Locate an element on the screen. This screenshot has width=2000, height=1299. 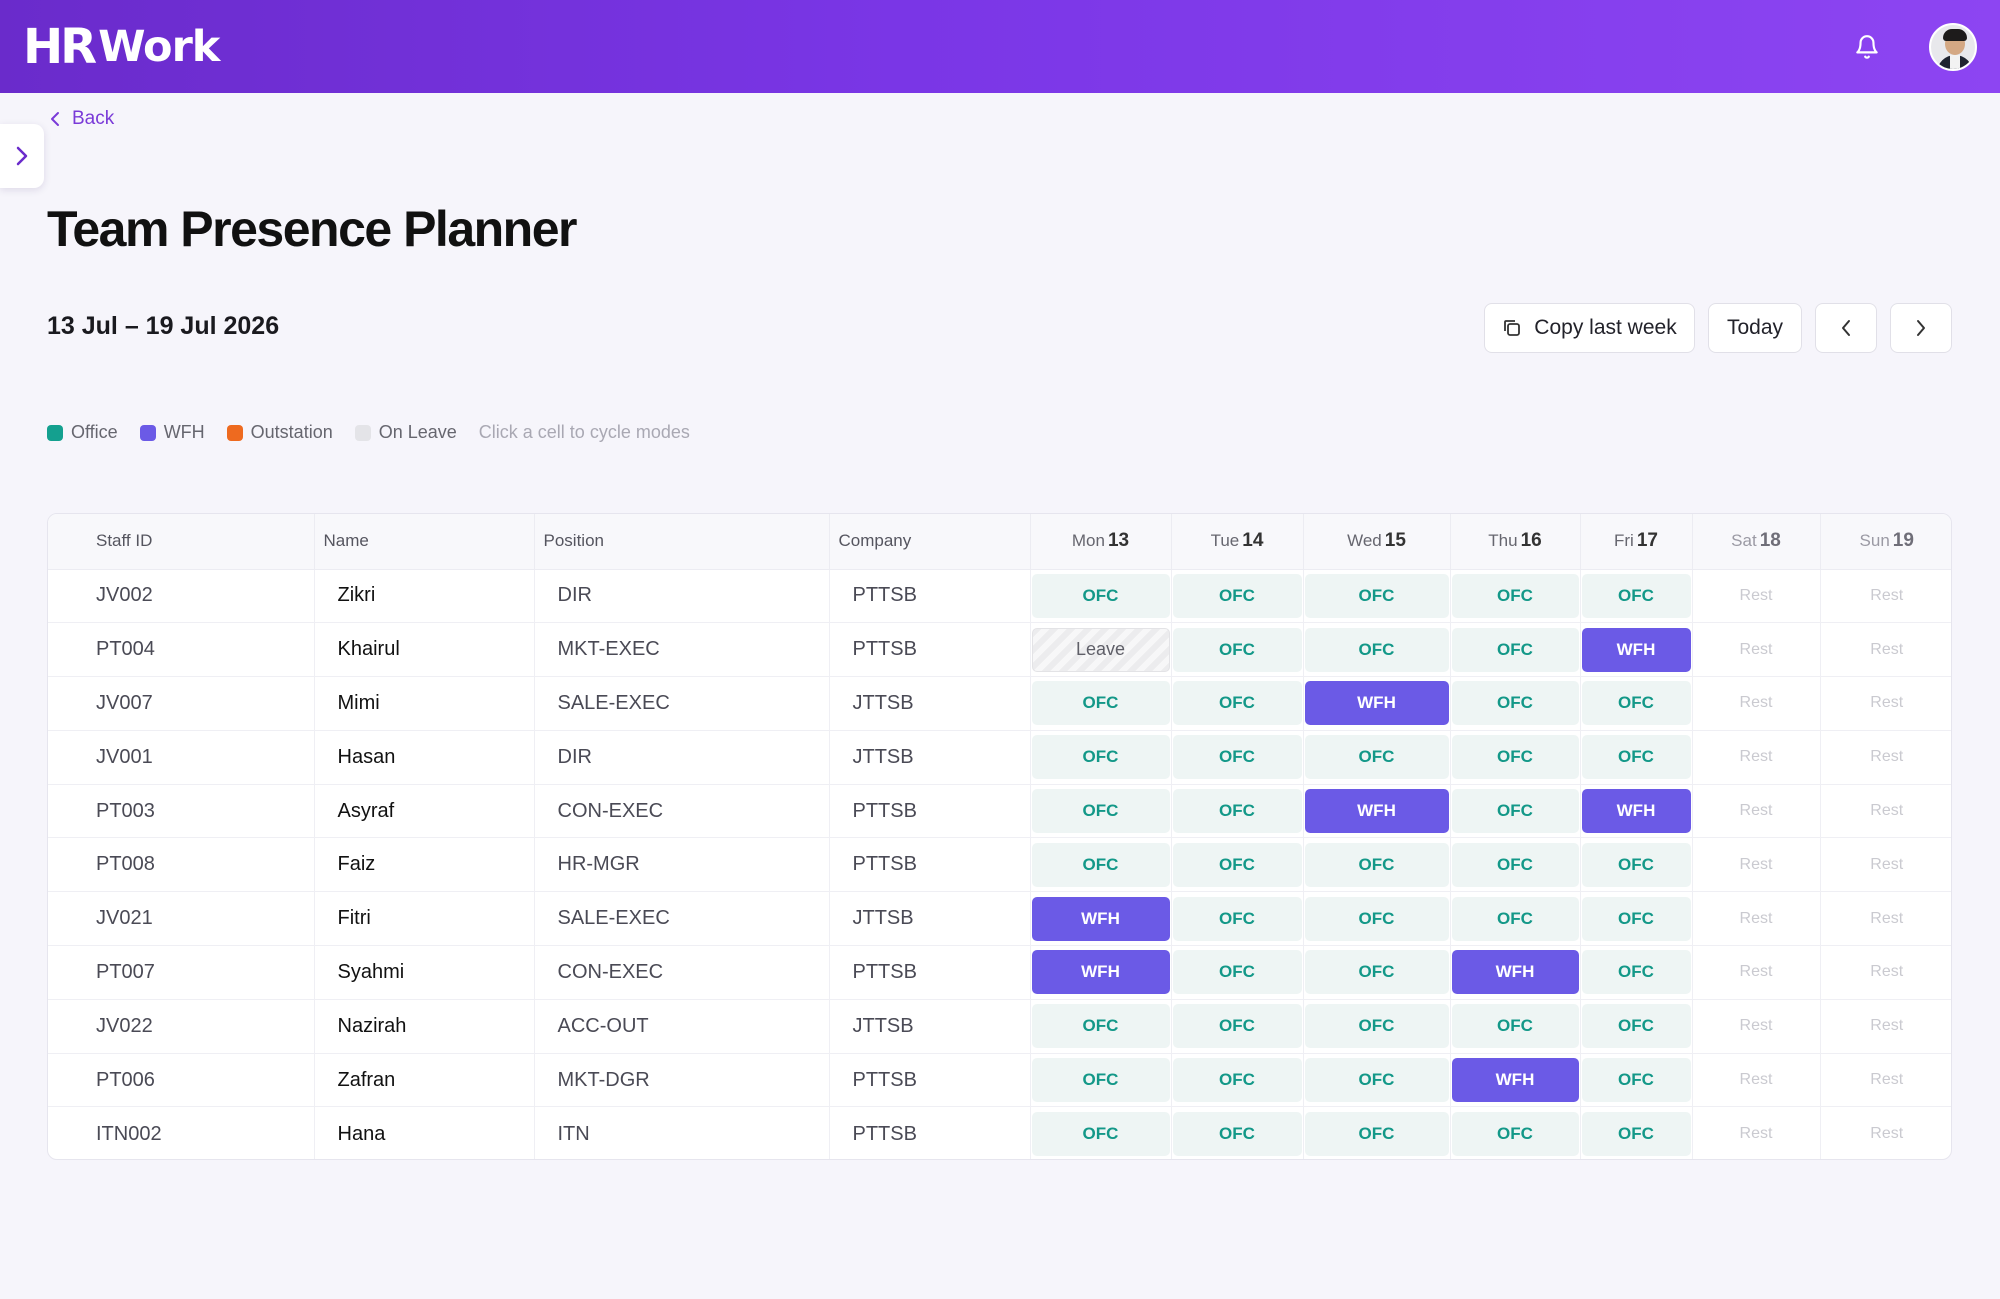
app-logo: HR Work is located at coordinates (121, 47).